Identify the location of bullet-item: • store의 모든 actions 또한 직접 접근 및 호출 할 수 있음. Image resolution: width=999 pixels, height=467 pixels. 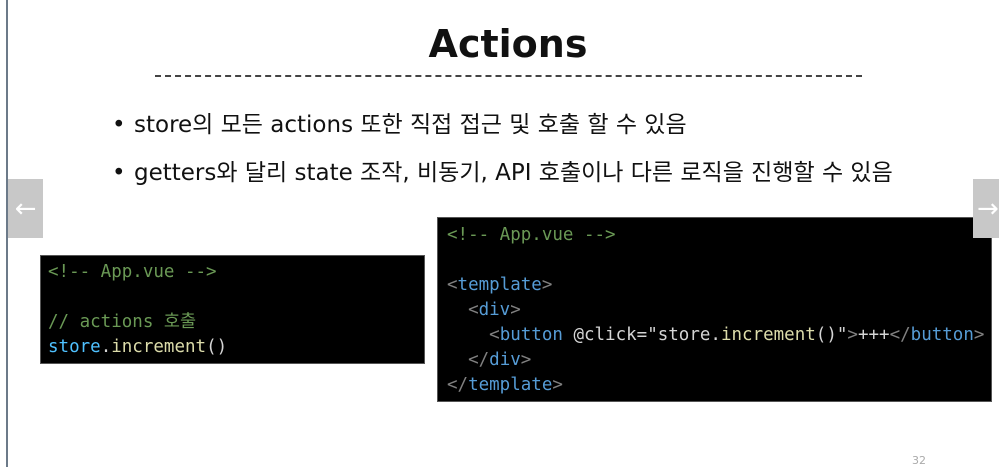
(399, 122).